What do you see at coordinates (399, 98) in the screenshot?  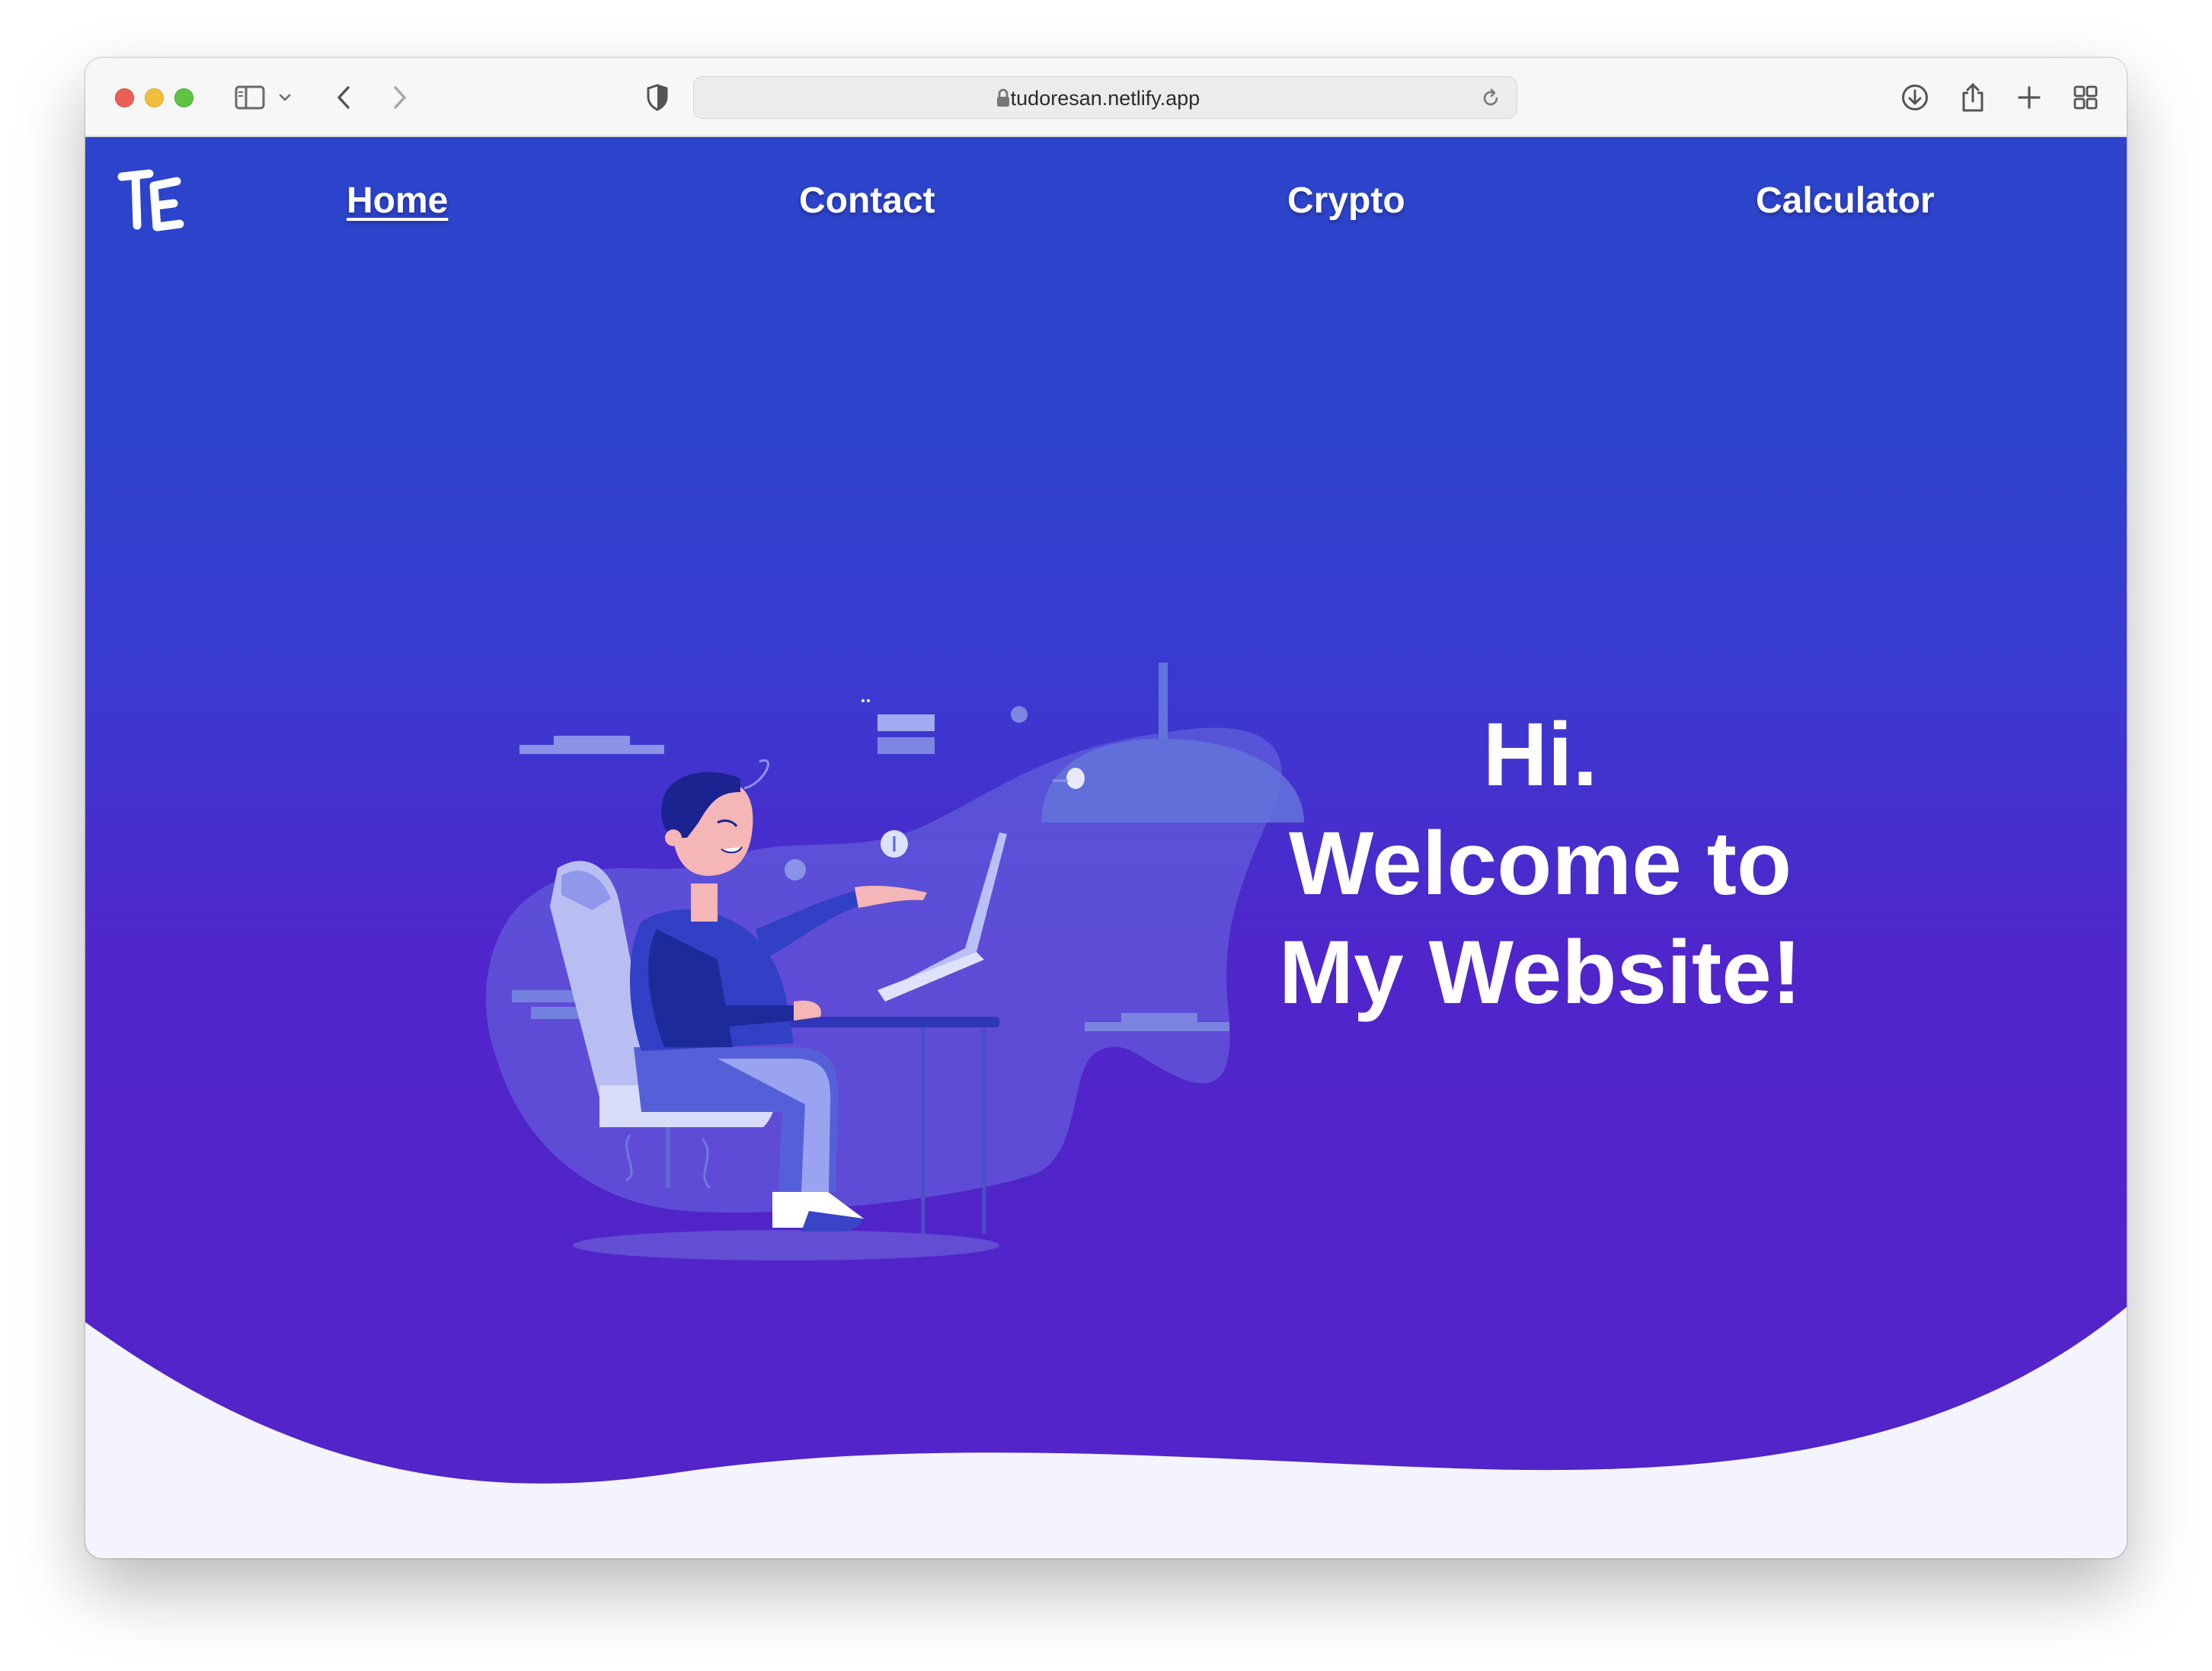 I see `forward-icon` at bounding box center [399, 98].